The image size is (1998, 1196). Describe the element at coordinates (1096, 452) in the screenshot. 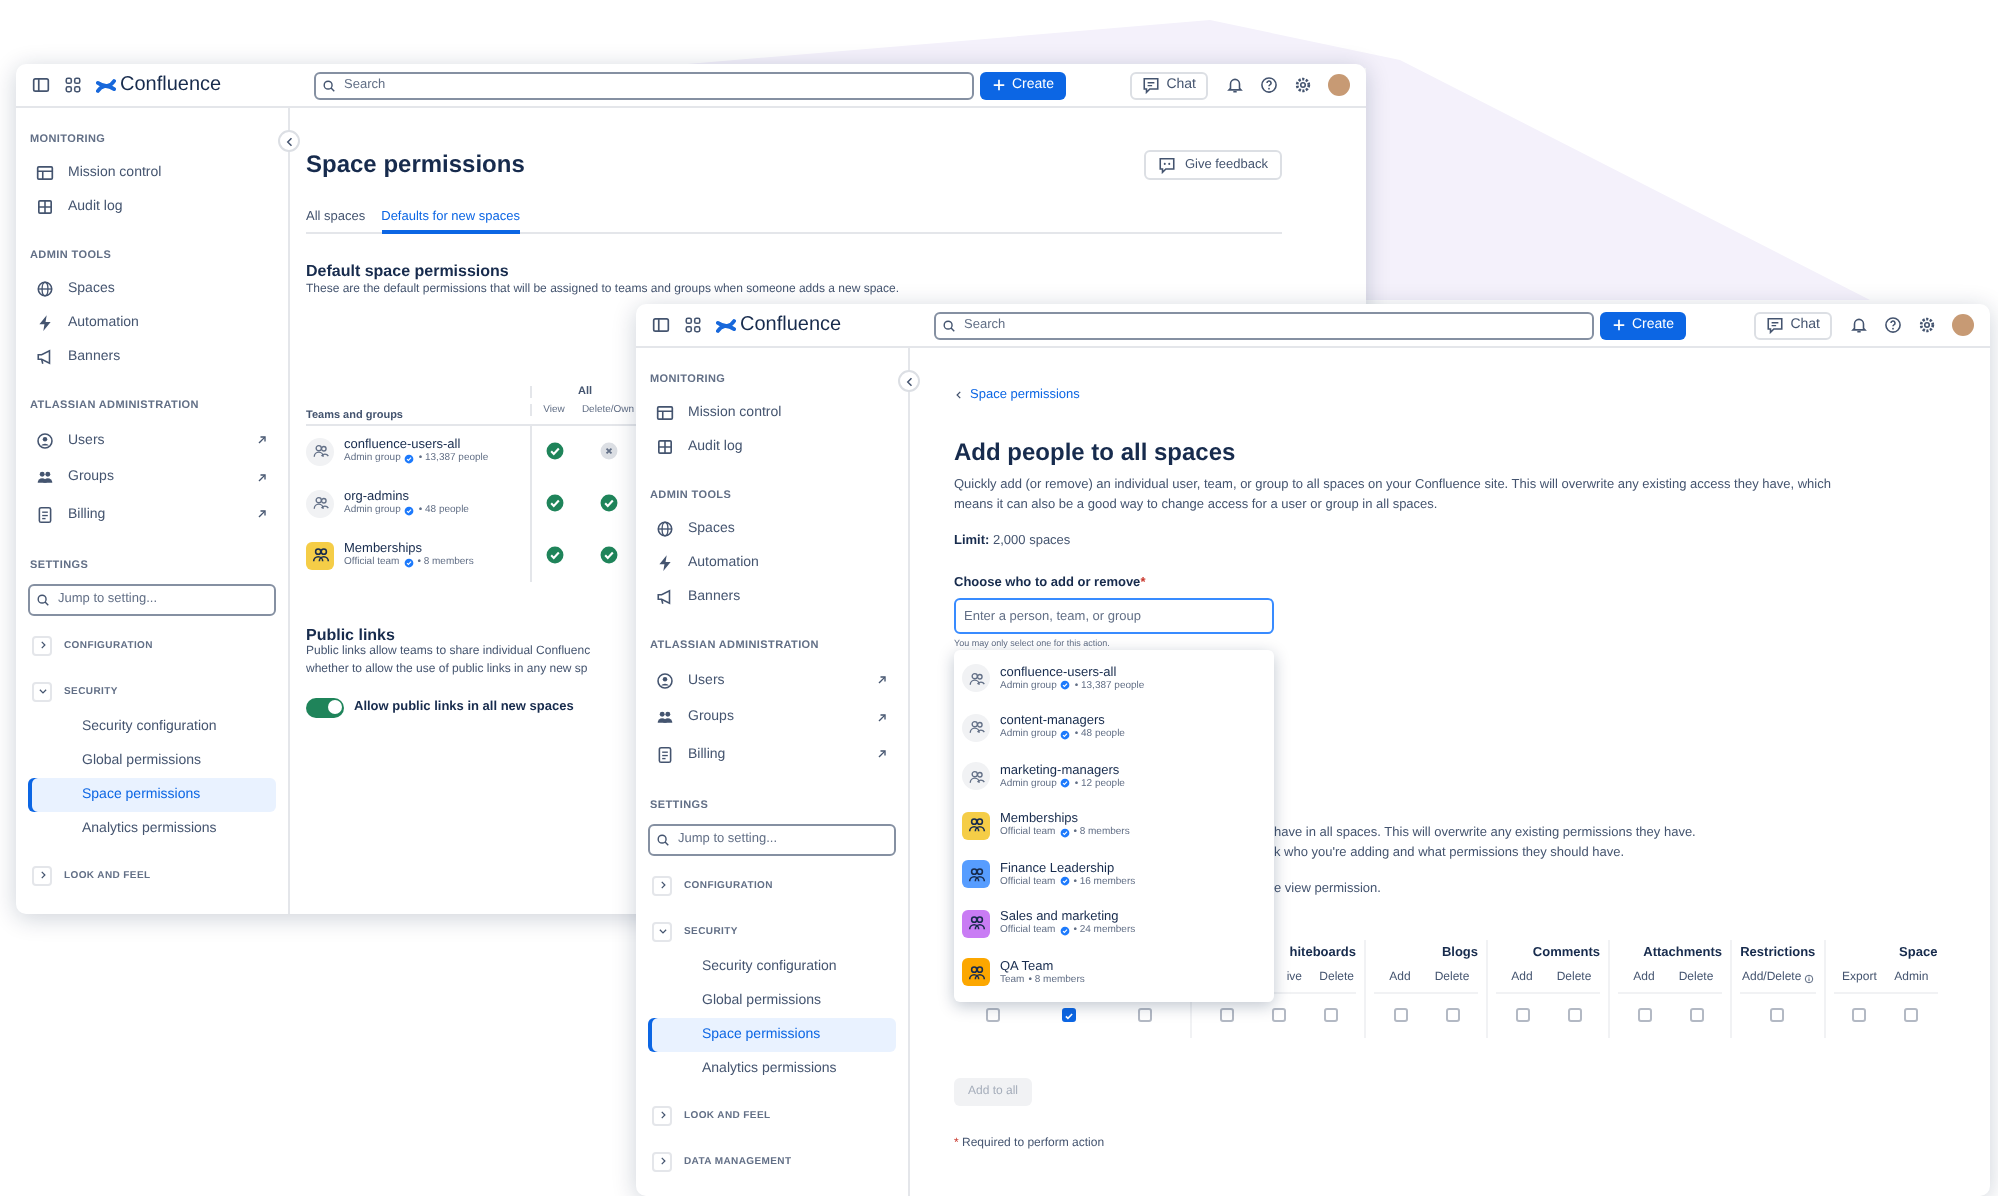

I see `page-title: Add people to all spaces` at that location.